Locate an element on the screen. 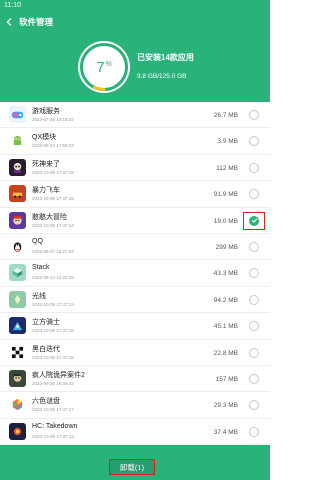 This screenshot has height=480, width=320. app-row: 光线 2023-10-05 17:47:13 94.2 MB is located at coordinates (135, 300).